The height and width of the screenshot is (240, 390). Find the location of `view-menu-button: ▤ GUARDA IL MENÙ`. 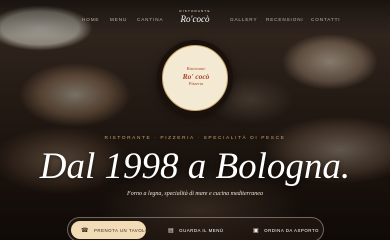

view-menu-button: ▤ GUARDA IL MENÙ is located at coordinates (196, 230).